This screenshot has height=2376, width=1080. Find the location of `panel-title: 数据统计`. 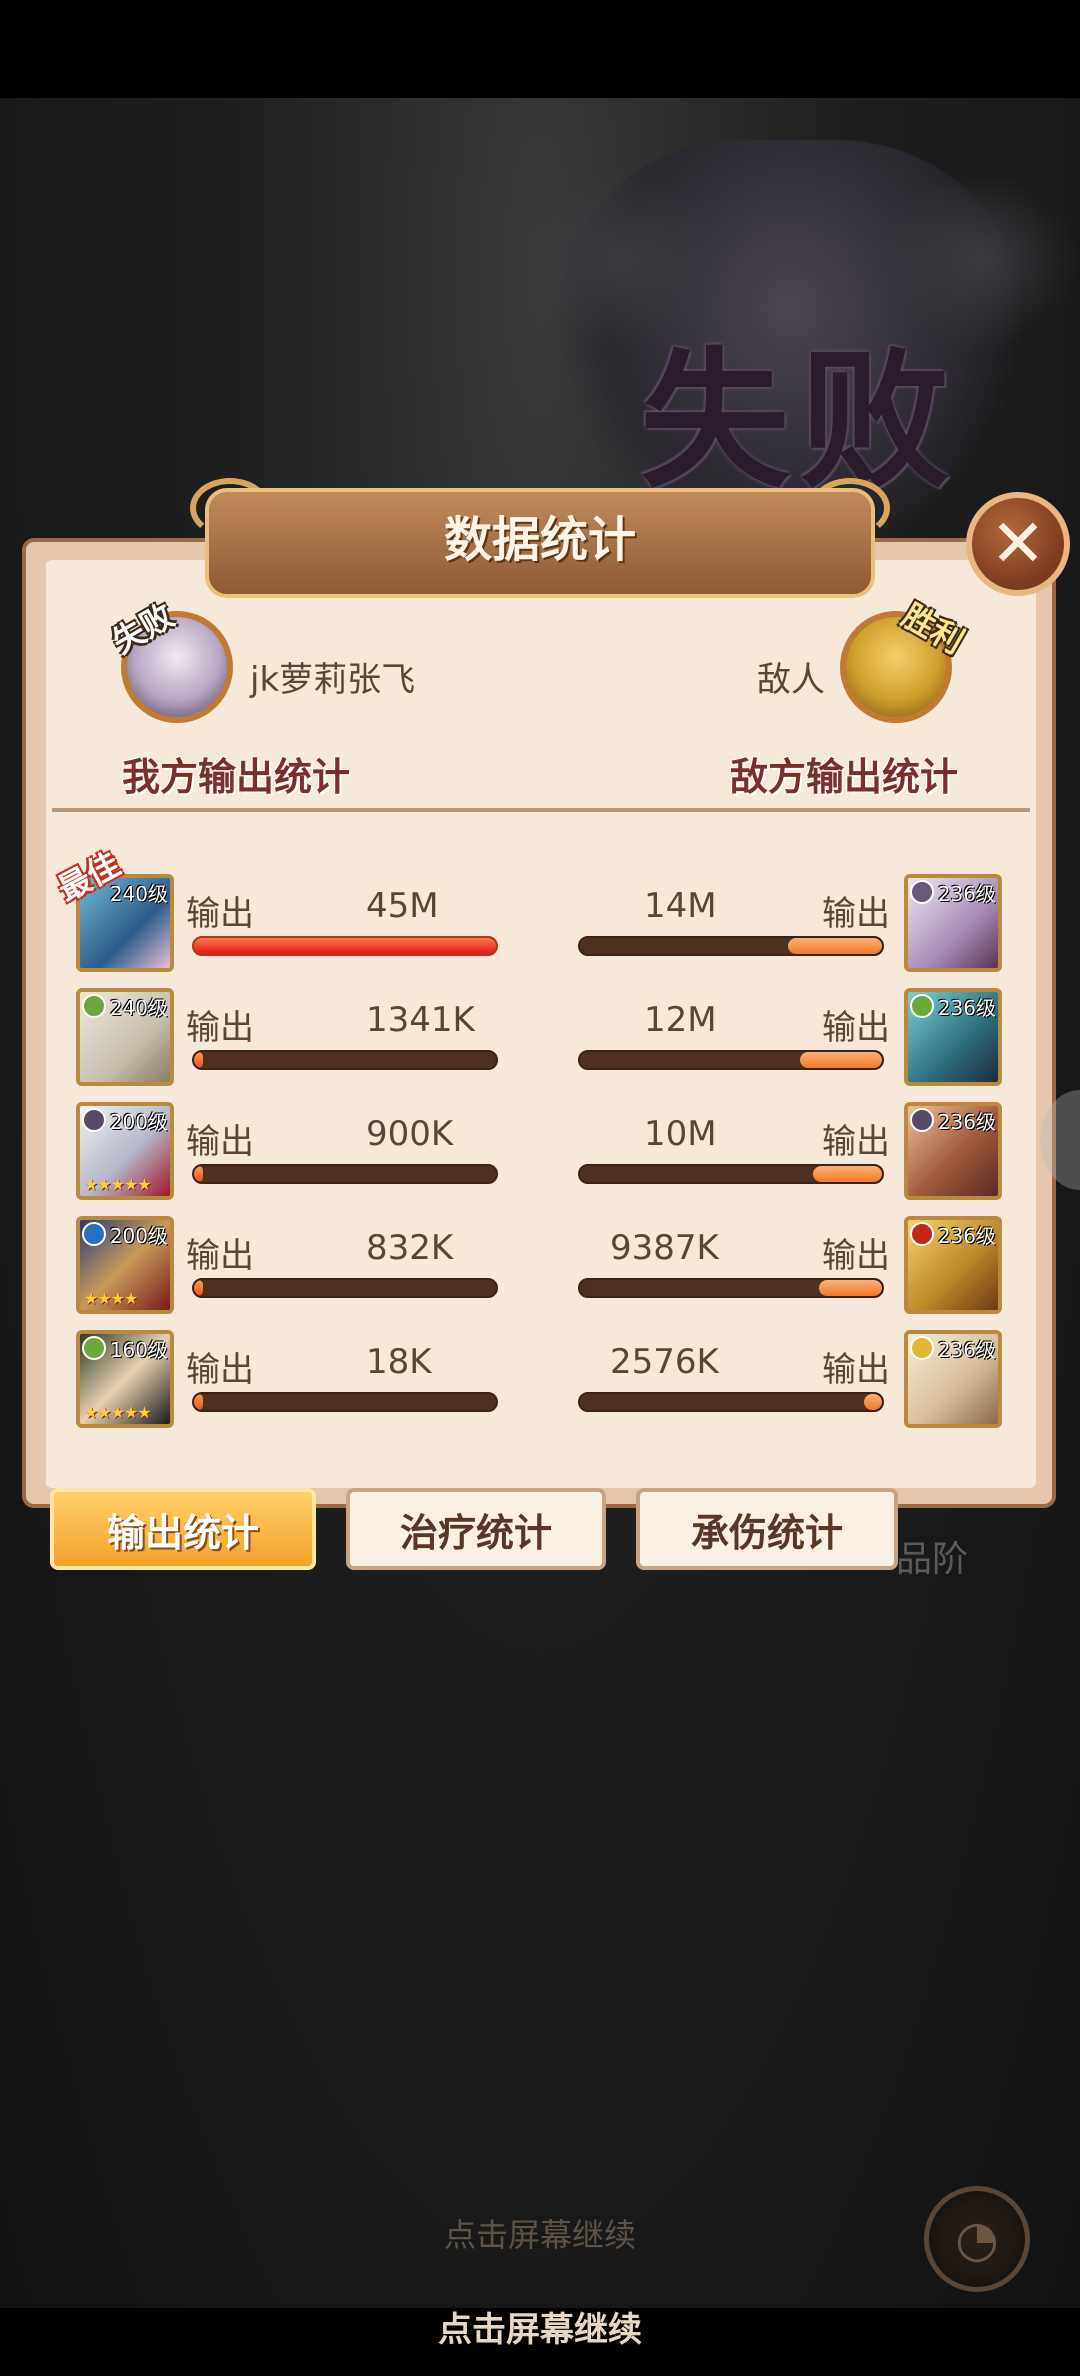

panel-title: 数据统计 is located at coordinates (539, 540).